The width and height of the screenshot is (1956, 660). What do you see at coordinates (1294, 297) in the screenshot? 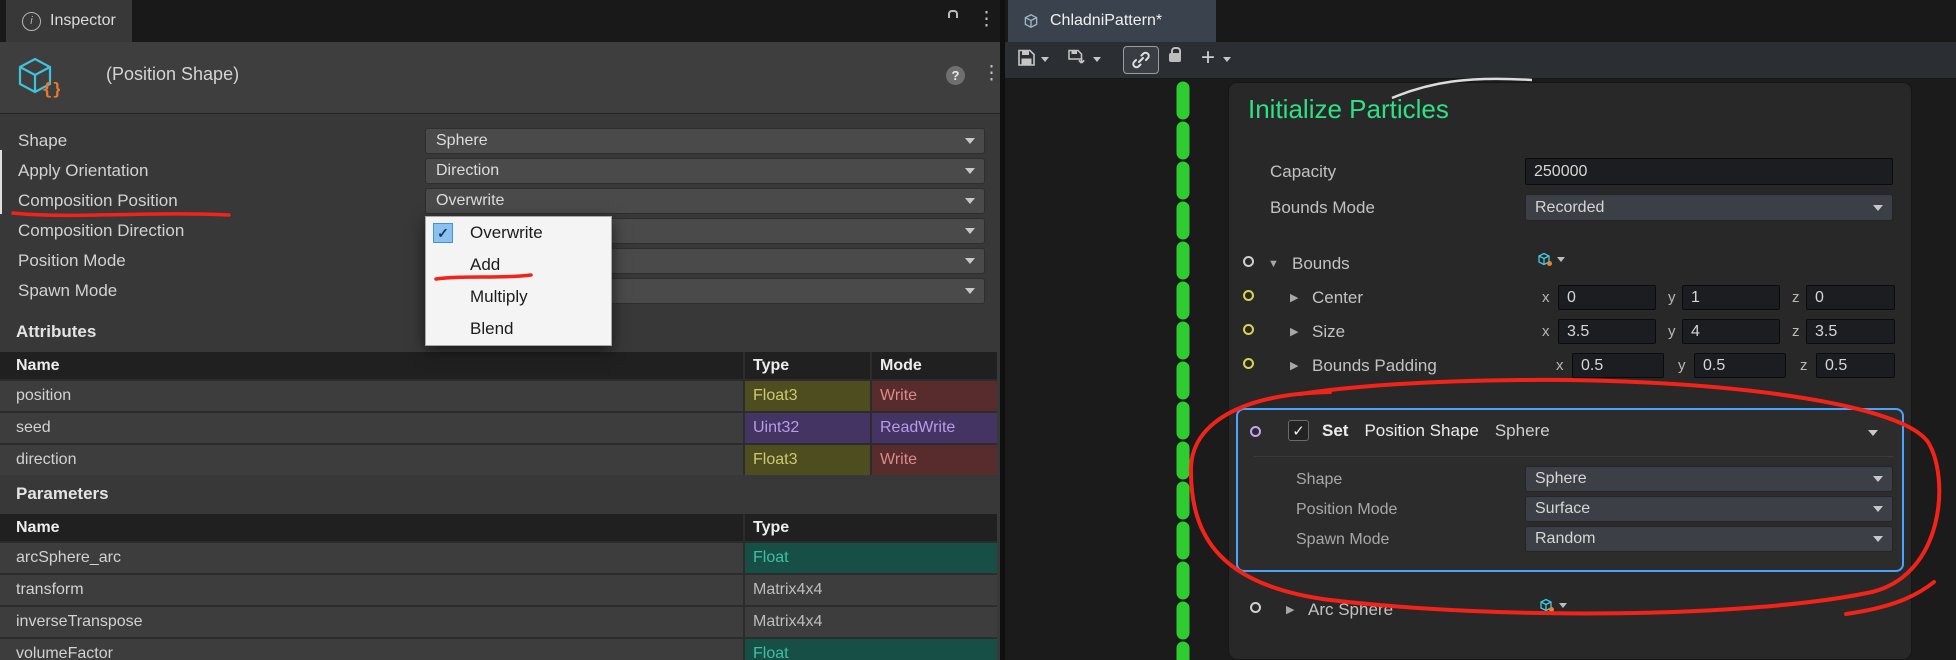
I see `center-expander: ▶` at bounding box center [1294, 297].